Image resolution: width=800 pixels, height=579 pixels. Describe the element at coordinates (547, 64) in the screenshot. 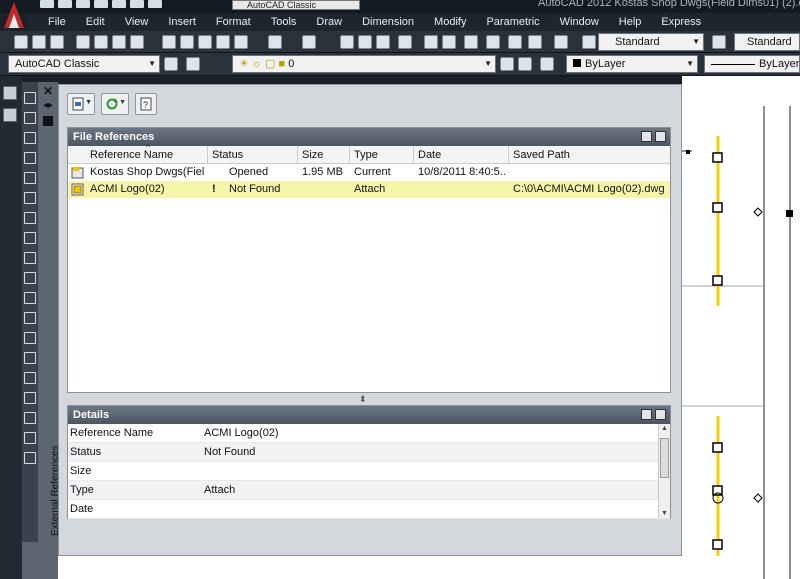

I see `layer-states-icon` at that location.